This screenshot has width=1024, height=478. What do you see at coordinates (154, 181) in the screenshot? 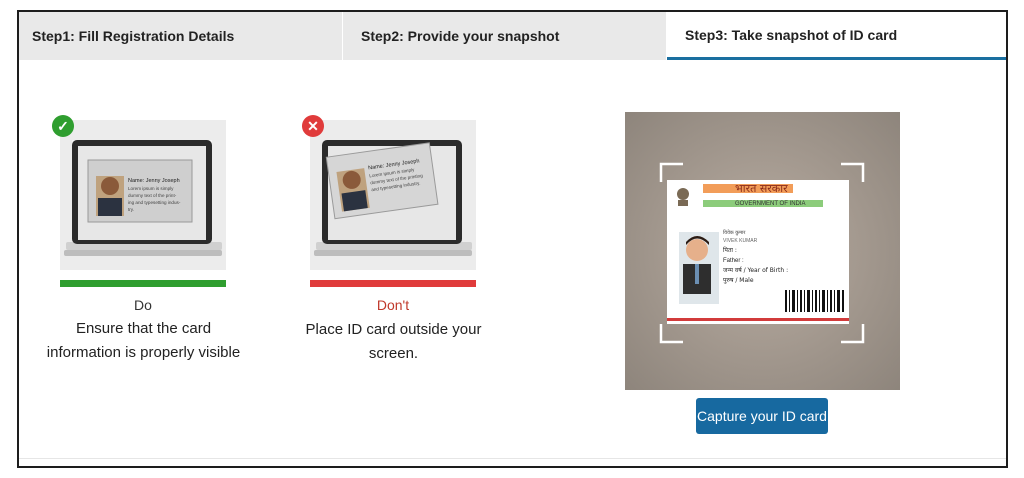
I see `do-card-name: Name: Jenny Joseph` at bounding box center [154, 181].